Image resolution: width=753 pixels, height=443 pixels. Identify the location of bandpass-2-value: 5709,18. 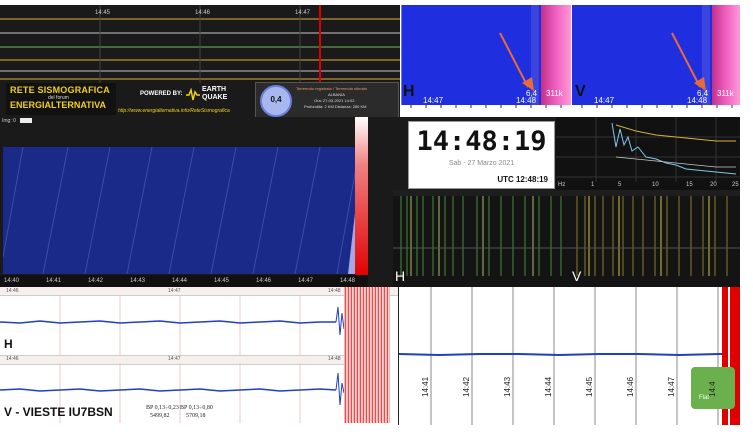
(196, 416).